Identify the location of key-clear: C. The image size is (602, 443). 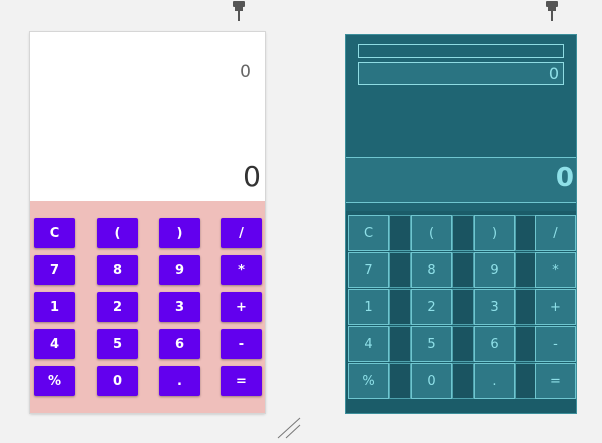
(54, 233).